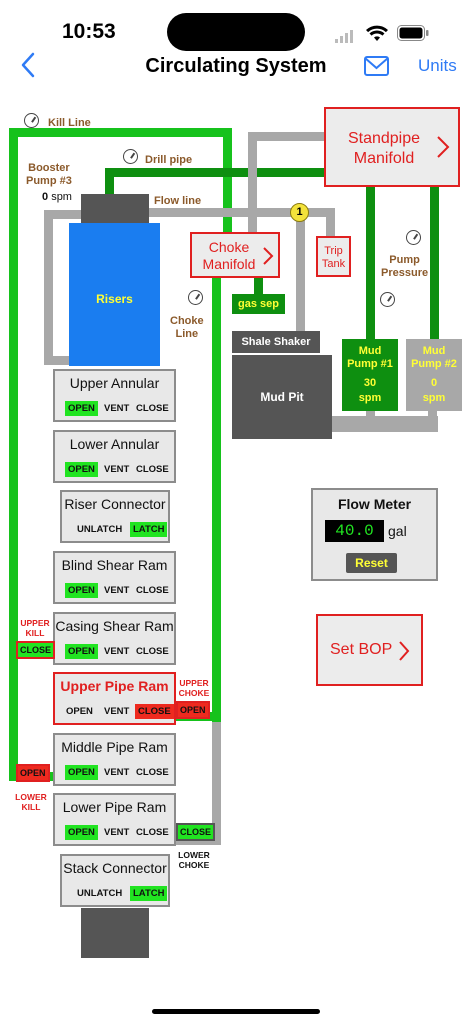  Describe the element at coordinates (154, 711) in the screenshot. I see `upper-pipe-ram-close-button: CLOSE` at that location.